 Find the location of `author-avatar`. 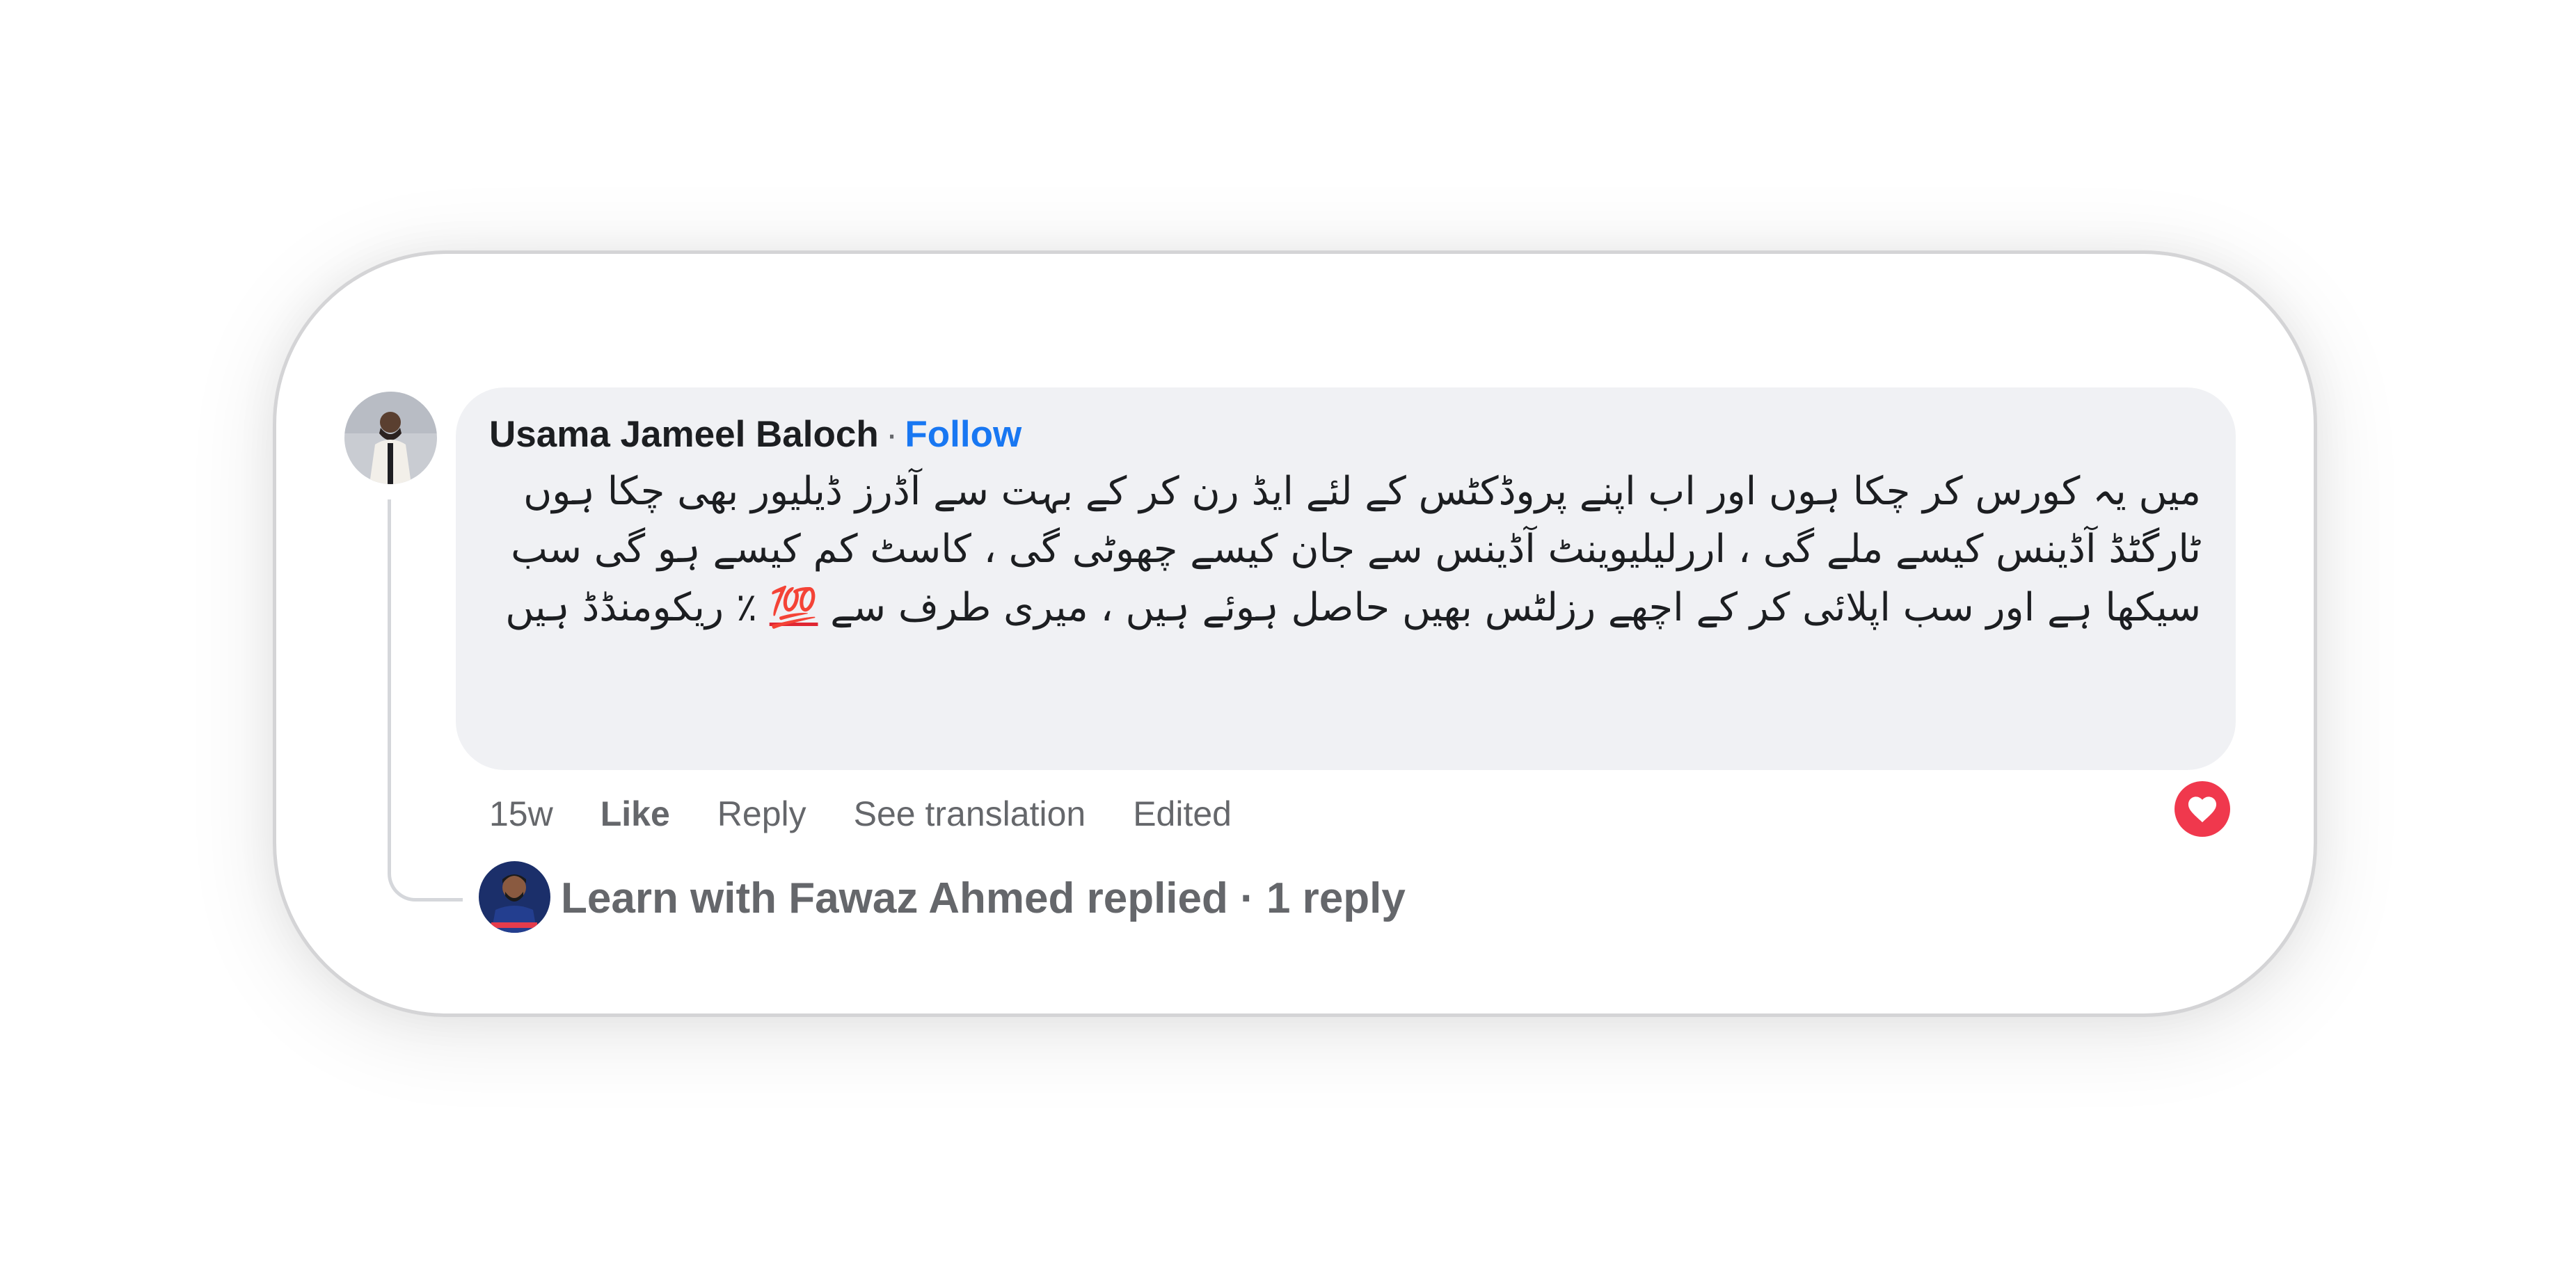

author-avatar is located at coordinates (390, 438).